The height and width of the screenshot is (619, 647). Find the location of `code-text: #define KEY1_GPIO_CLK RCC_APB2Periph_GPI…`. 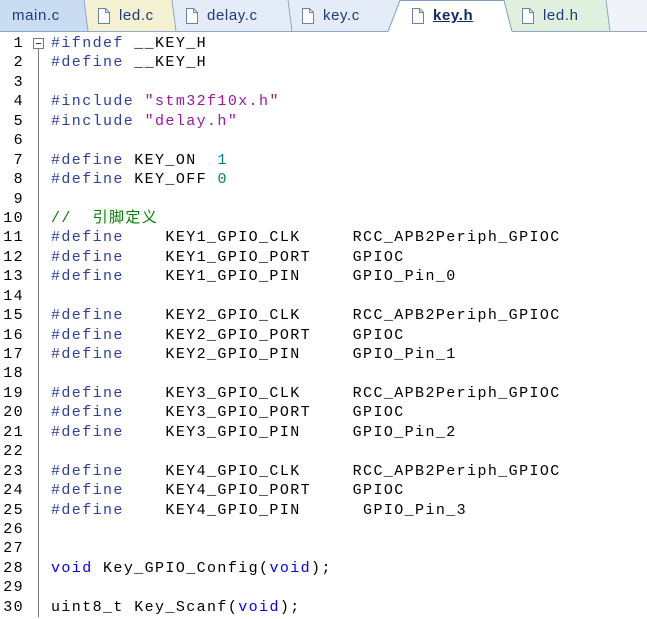

code-text: #define KEY1_GPIO_CLK RCC_APB2Periph_GPI… is located at coordinates (306, 237).